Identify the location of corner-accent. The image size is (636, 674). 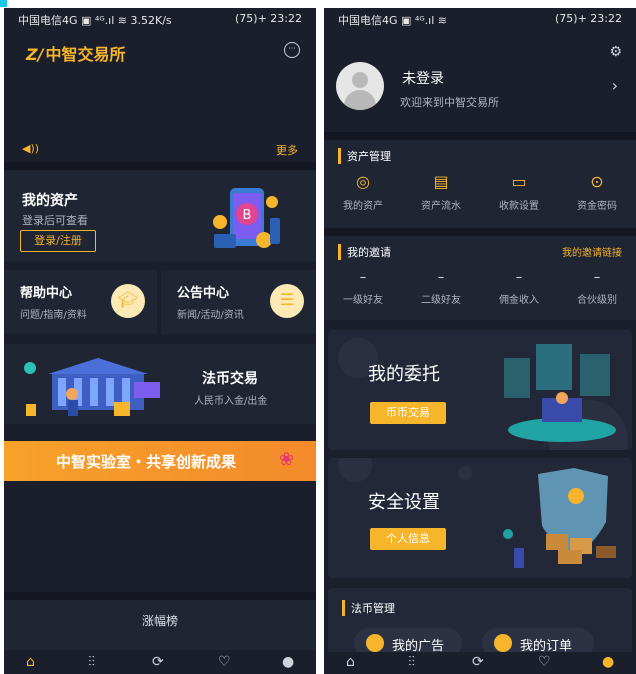
(3, 3).